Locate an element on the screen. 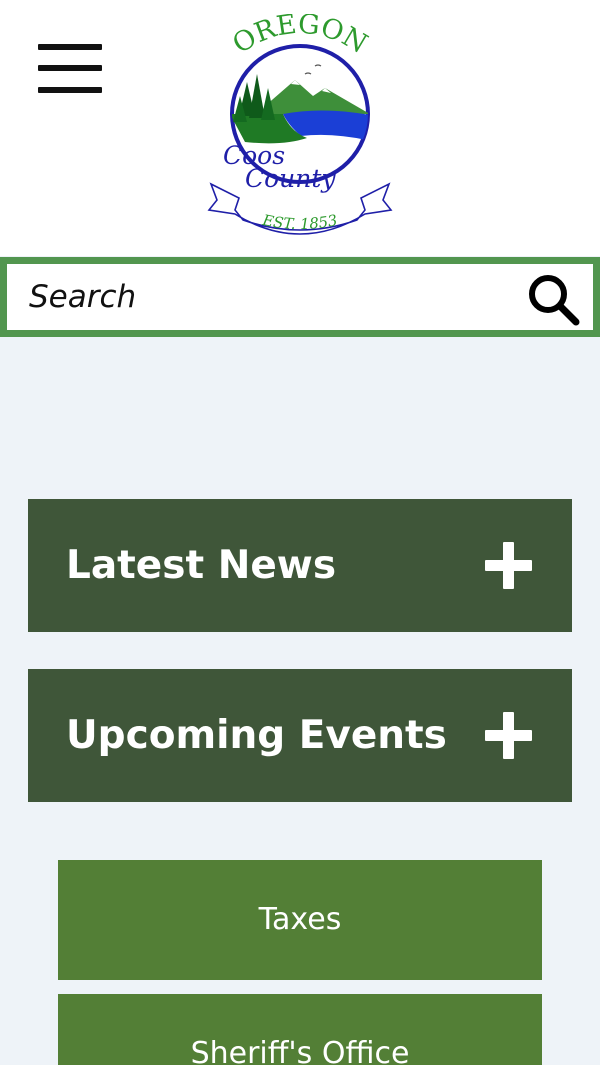 Image resolution: width=600 pixels, height=1065 pixels. taxes-link-button: Taxes is located at coordinates (300, 920).